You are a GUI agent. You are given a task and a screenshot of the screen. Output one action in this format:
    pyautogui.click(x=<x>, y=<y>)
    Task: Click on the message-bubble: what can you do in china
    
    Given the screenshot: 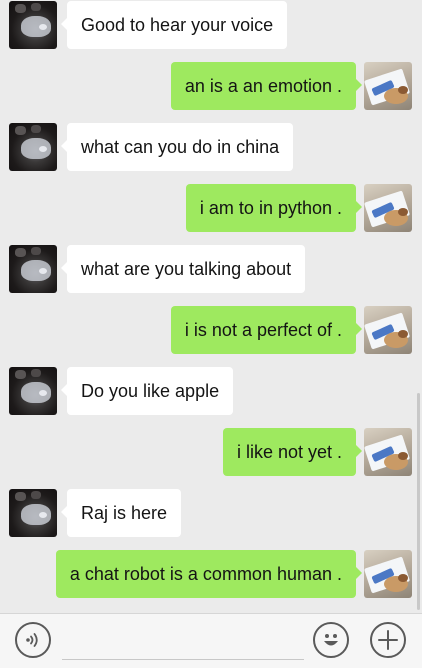 What is the action you would take?
    pyautogui.click(x=177, y=147)
    